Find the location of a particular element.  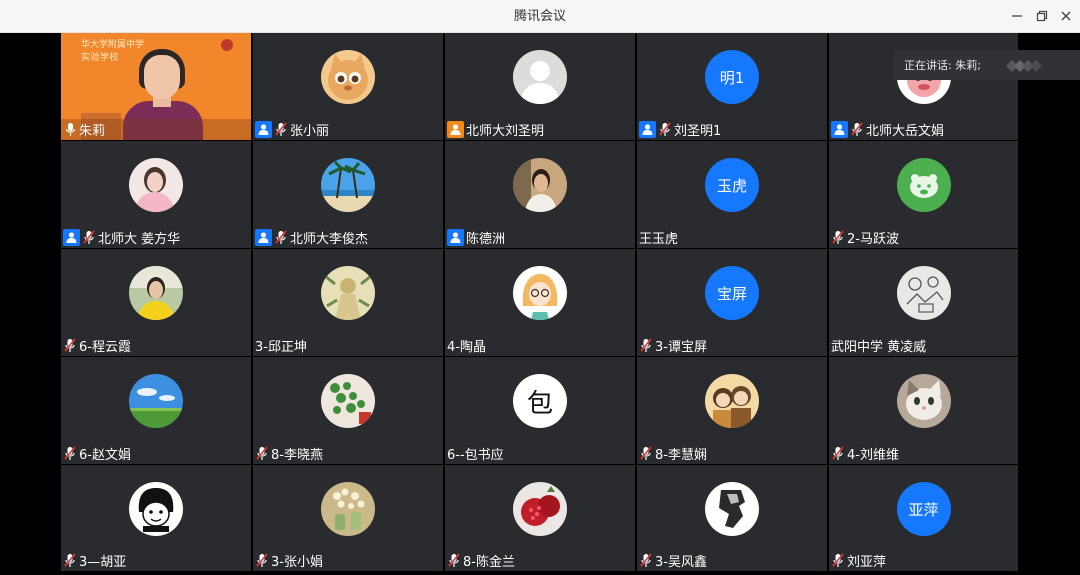

participant-name-bar: 王玉虎 is located at coordinates (732, 237).